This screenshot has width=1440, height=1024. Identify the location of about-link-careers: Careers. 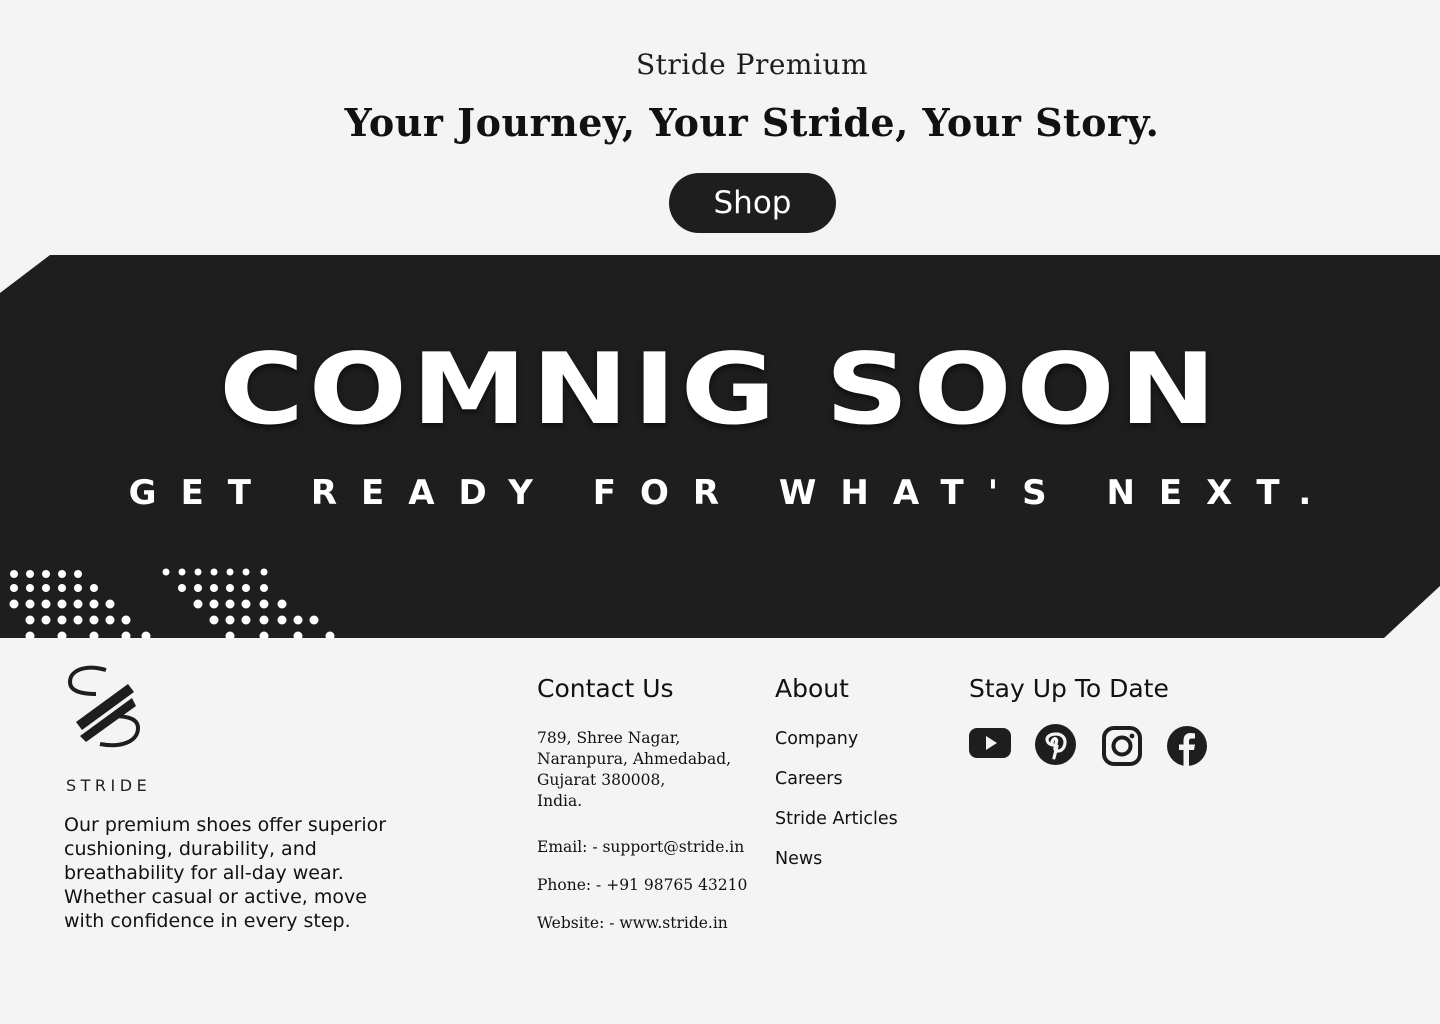
(809, 779).